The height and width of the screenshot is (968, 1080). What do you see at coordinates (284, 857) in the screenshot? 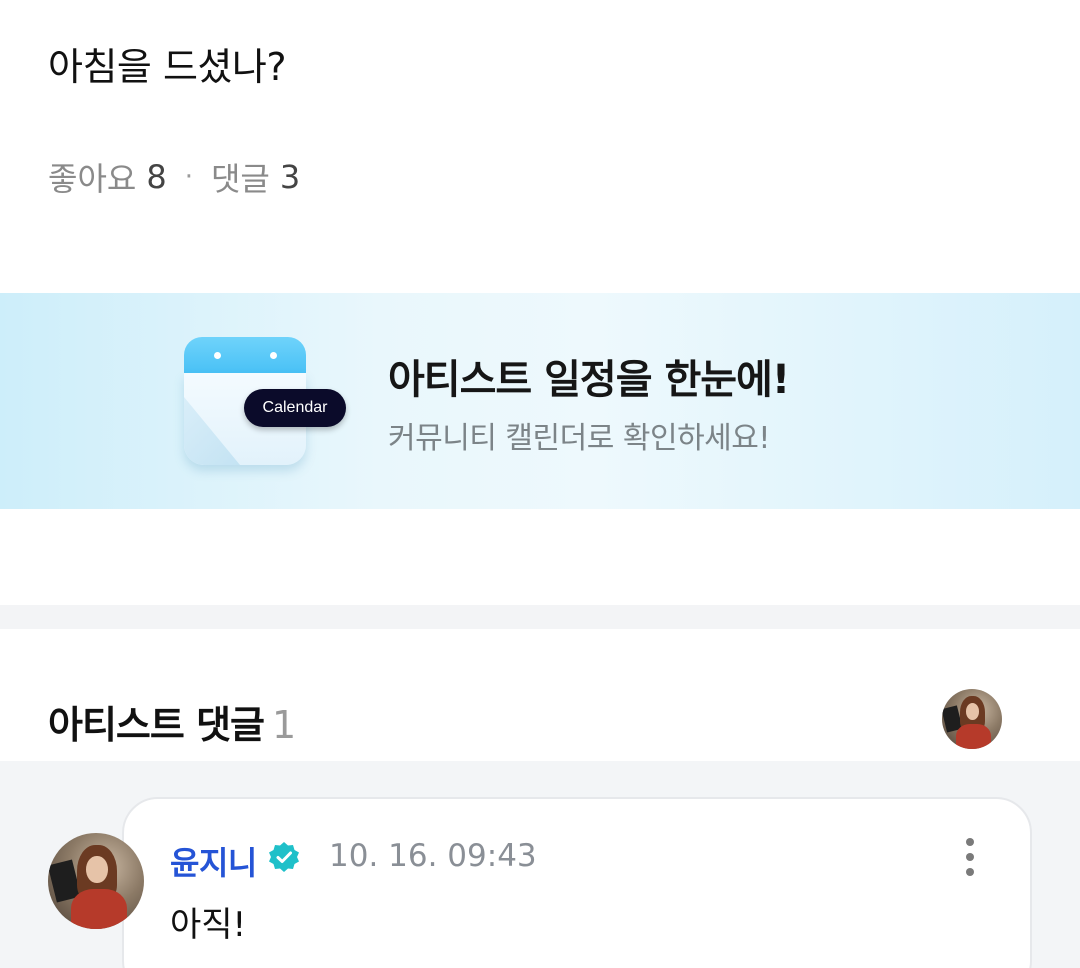
I see `verified-badge-icon` at bounding box center [284, 857].